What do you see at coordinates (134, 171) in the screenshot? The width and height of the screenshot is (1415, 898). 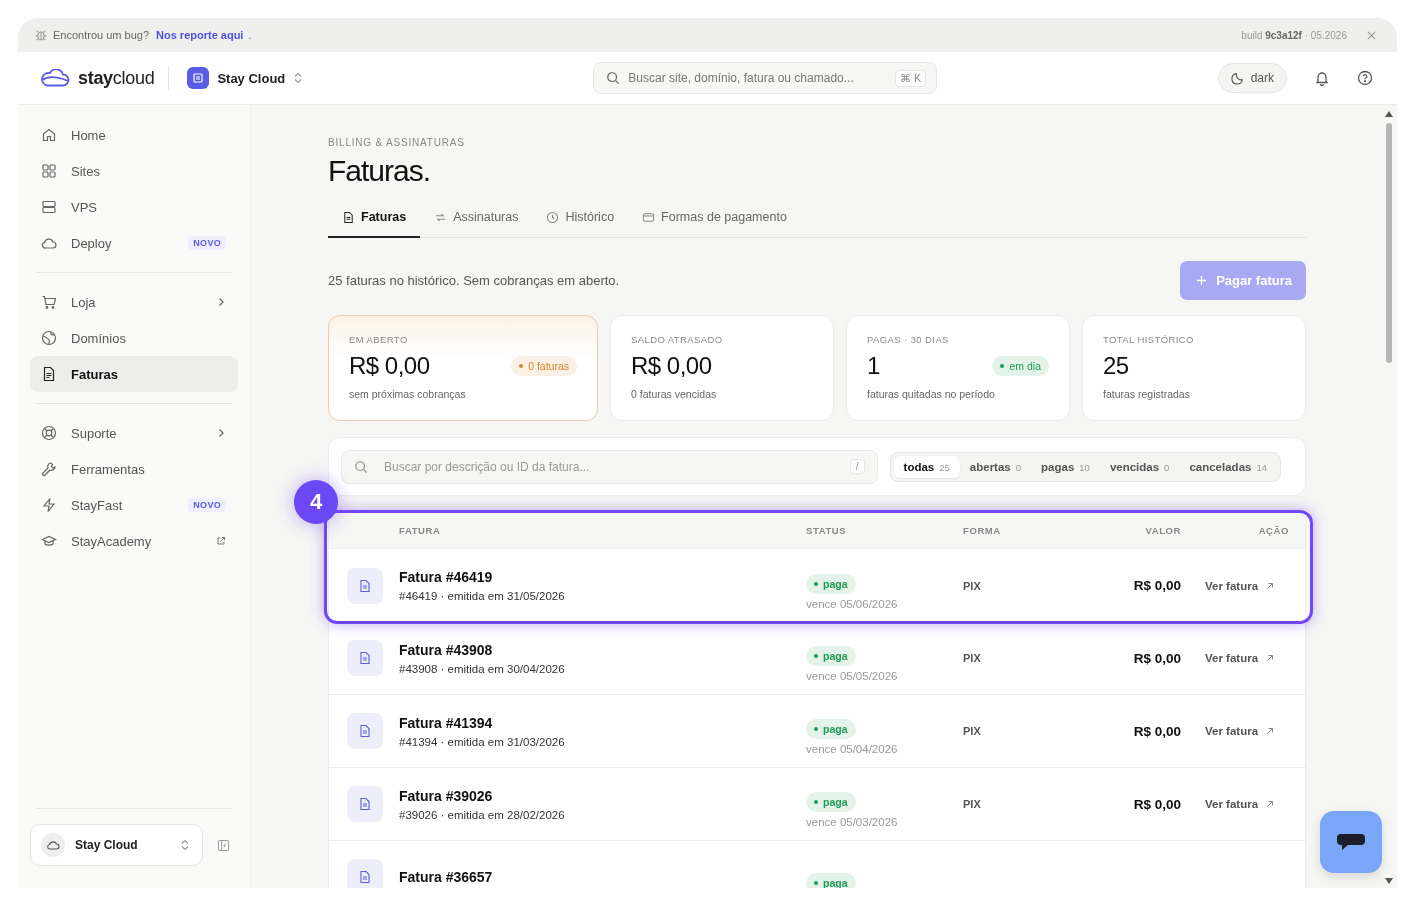 I see `sidebar-item: Sites` at bounding box center [134, 171].